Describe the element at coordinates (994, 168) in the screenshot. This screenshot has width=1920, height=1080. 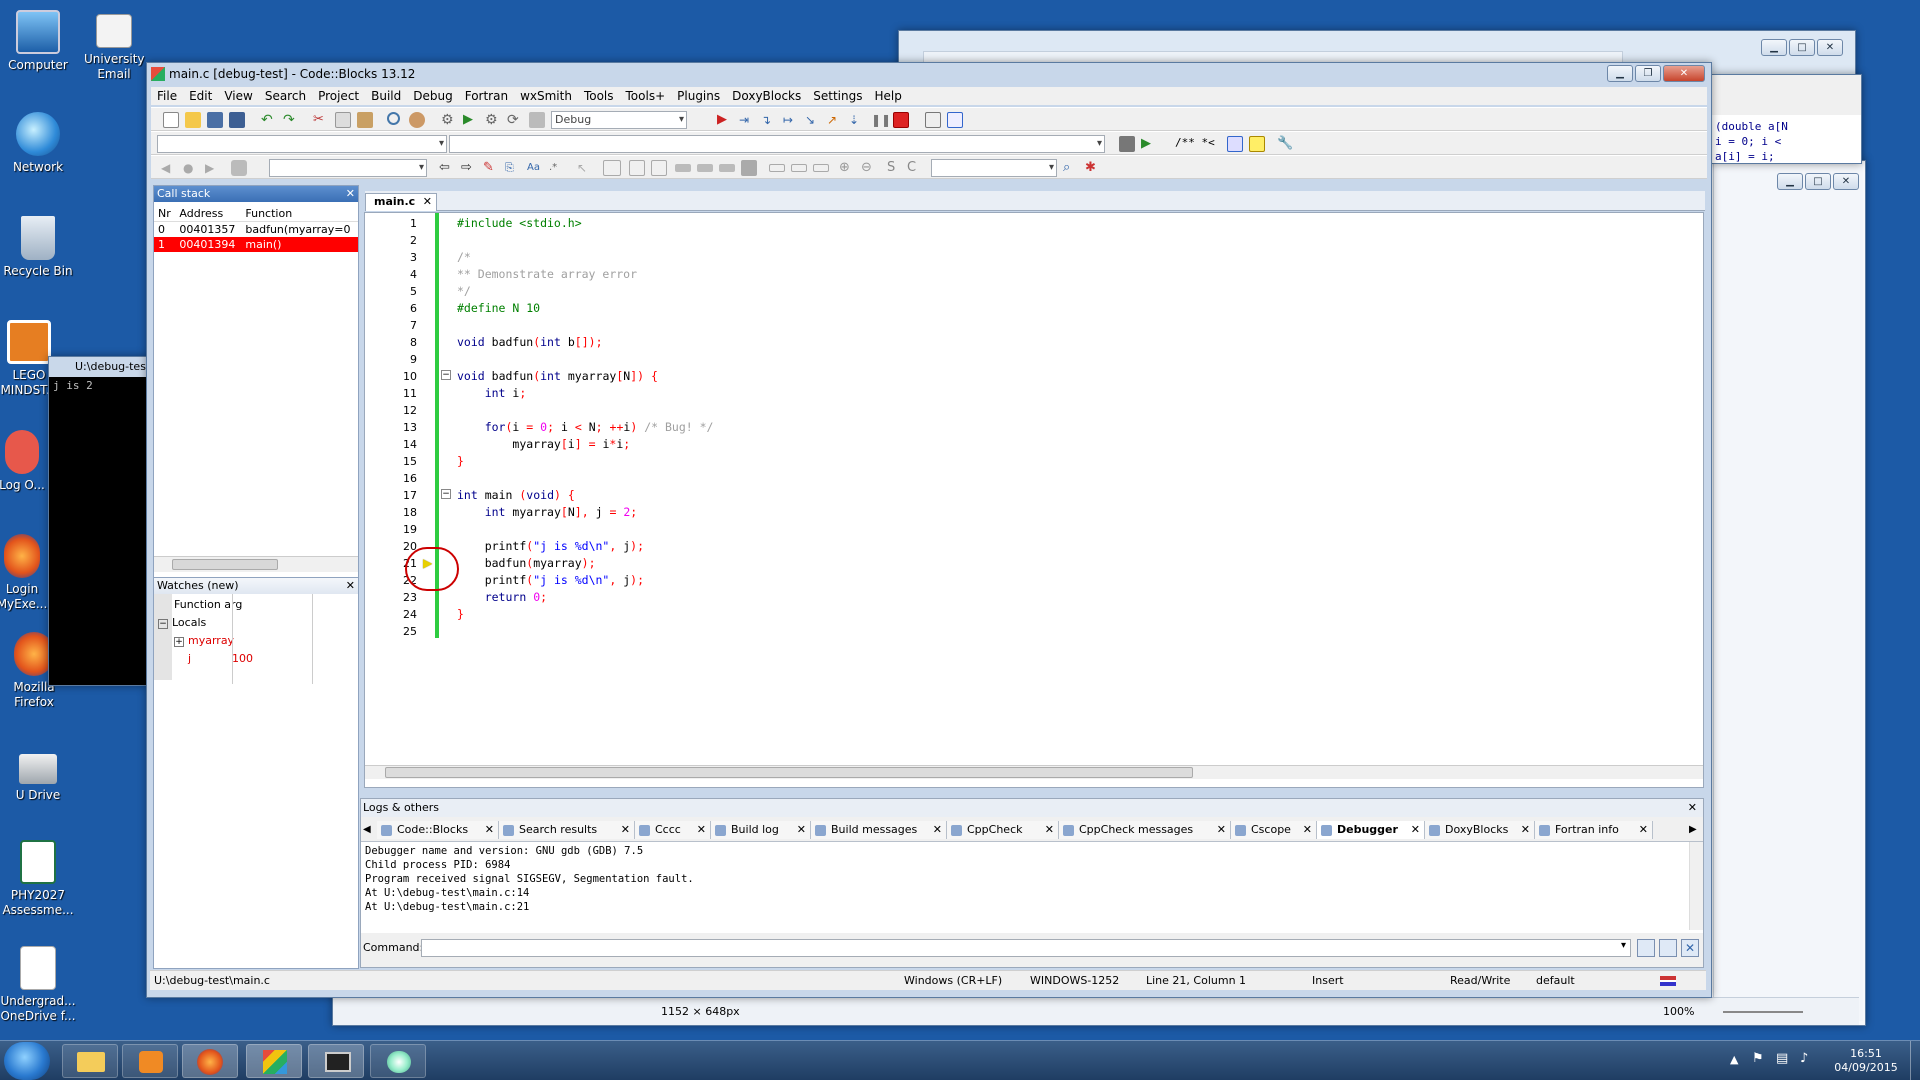
I see `symbol-select` at that location.